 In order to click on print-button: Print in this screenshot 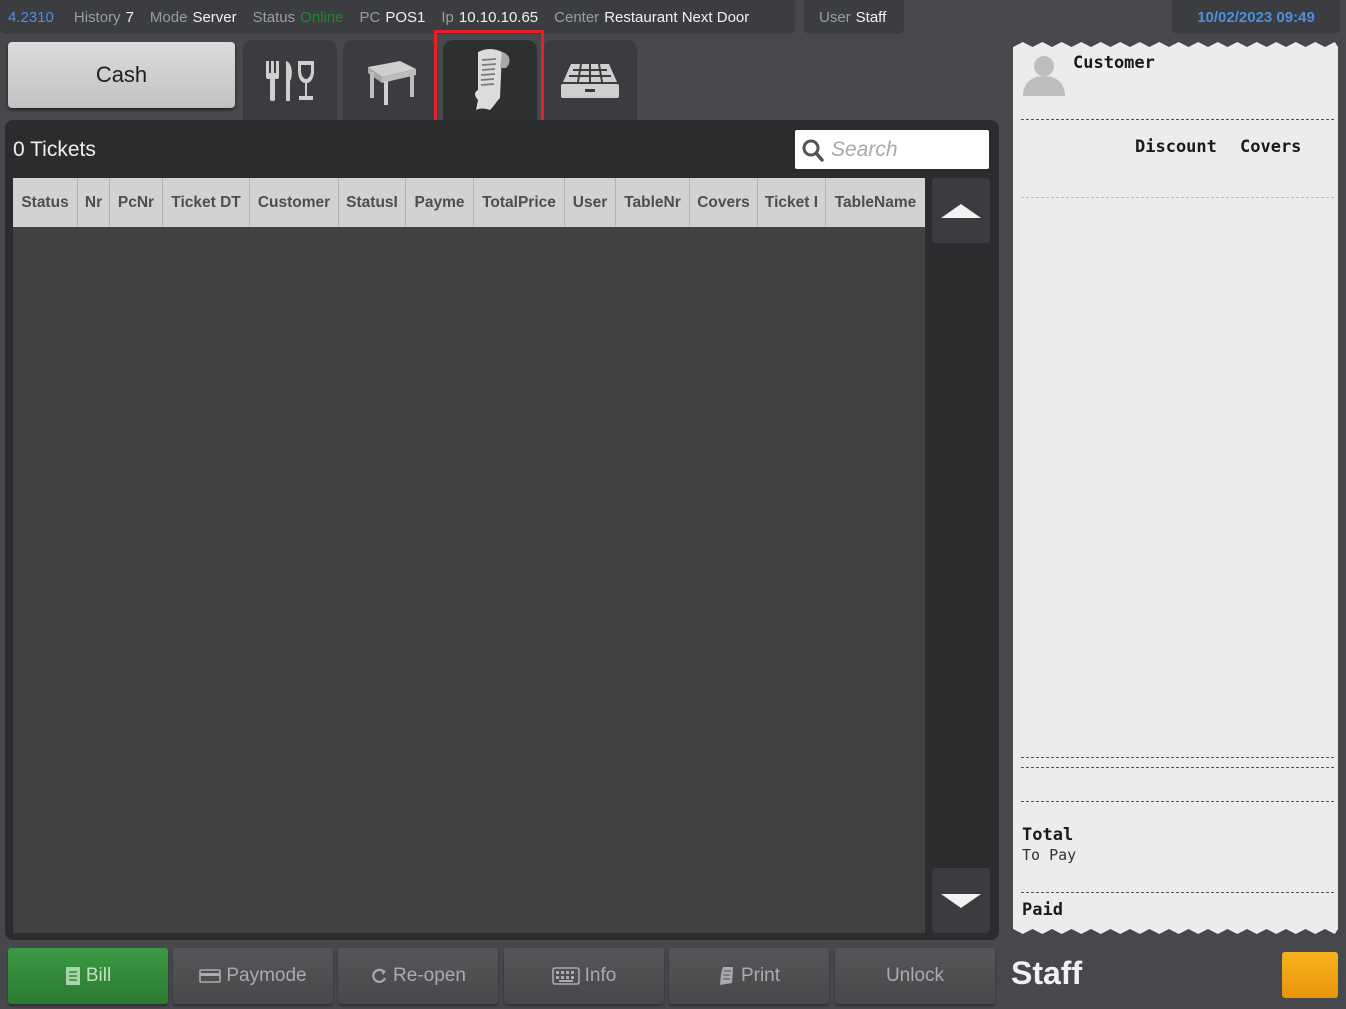, I will do `click(749, 976)`.